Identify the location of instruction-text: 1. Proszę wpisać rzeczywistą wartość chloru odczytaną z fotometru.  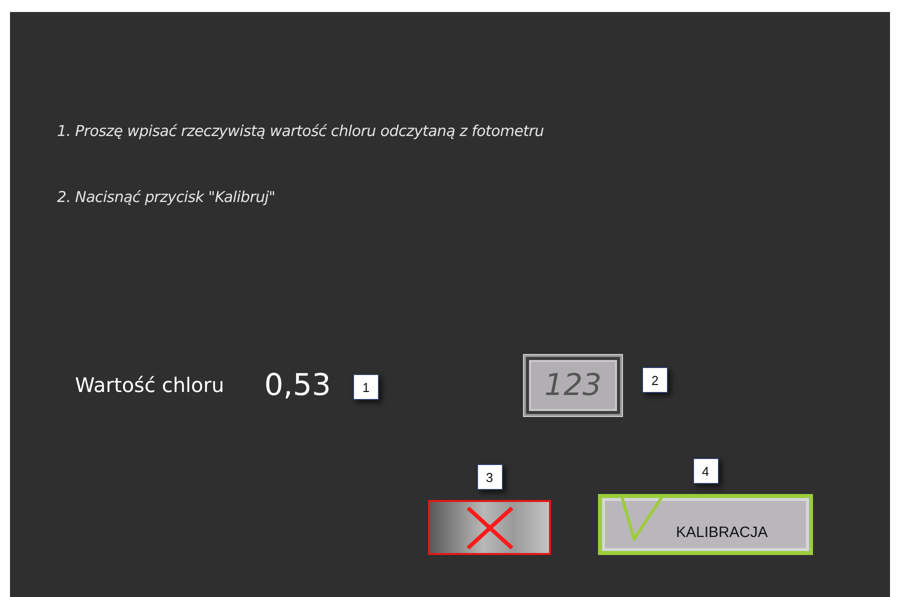
(301, 132).